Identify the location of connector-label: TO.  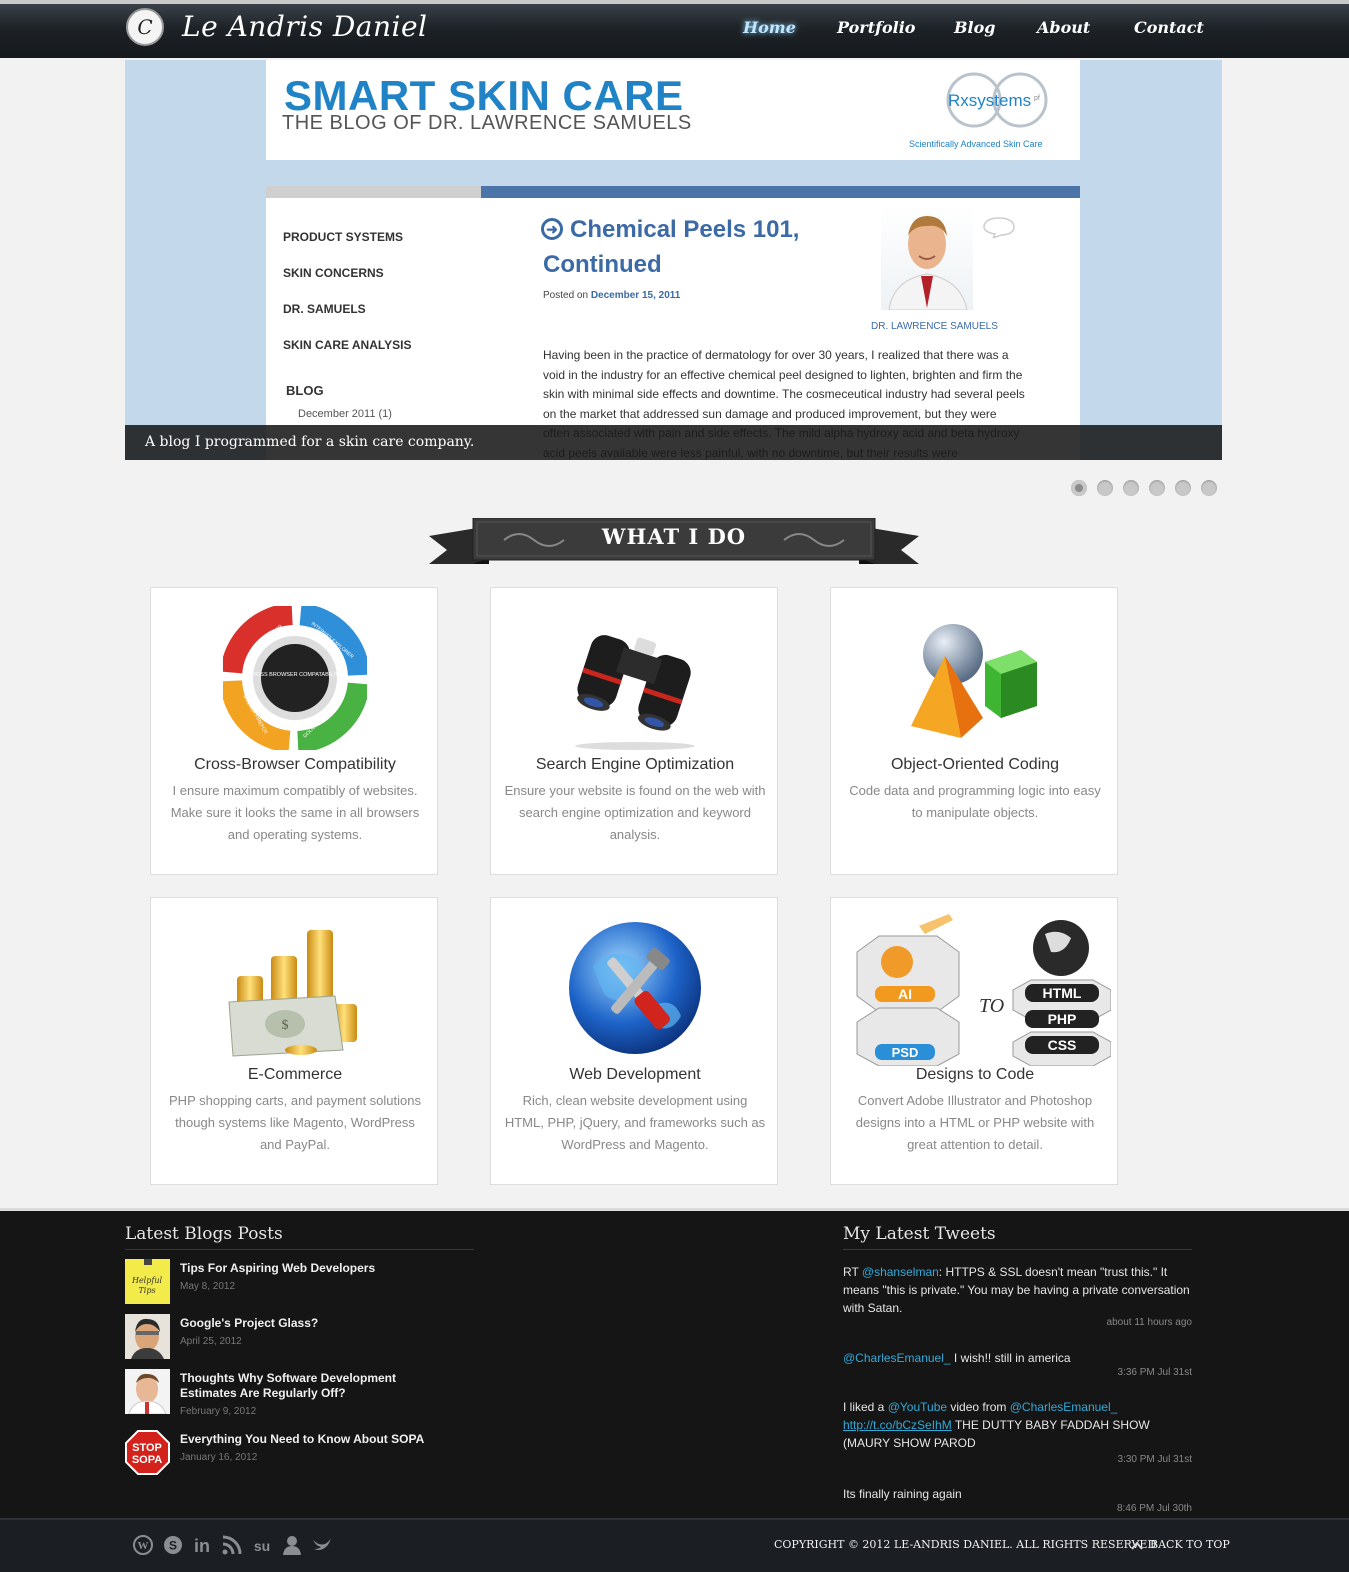
(991, 1006).